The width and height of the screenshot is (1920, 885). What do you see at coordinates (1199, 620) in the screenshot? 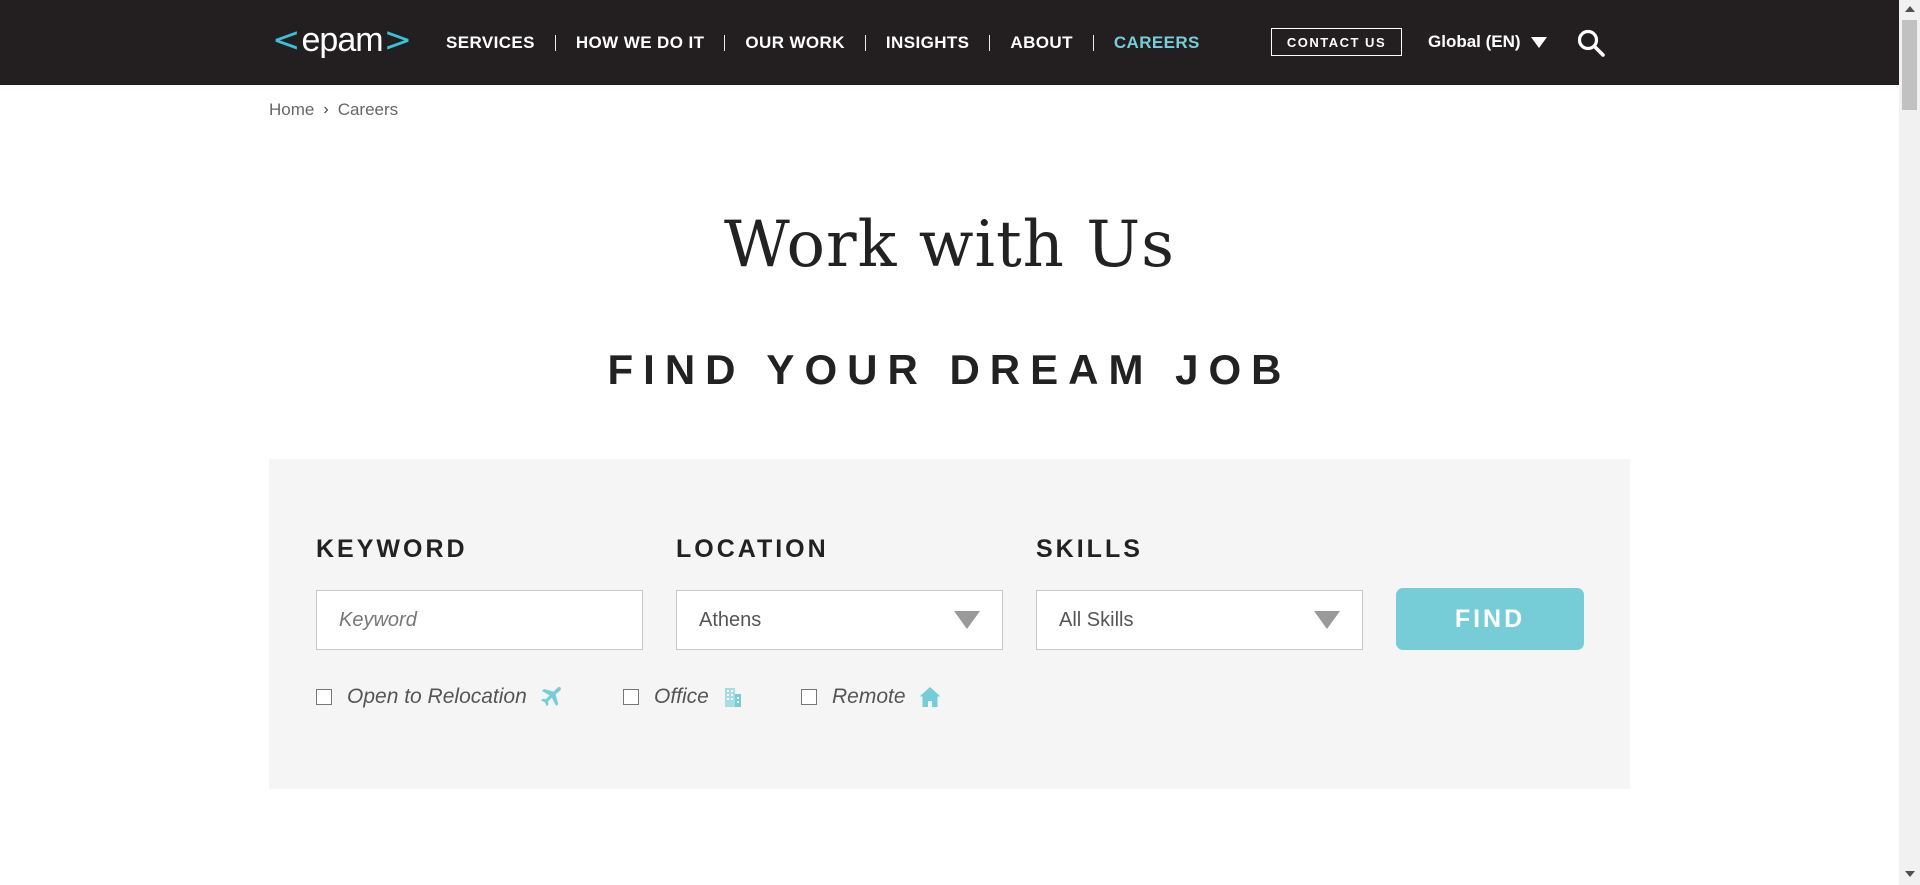
I see `skills-select: All Skills` at bounding box center [1199, 620].